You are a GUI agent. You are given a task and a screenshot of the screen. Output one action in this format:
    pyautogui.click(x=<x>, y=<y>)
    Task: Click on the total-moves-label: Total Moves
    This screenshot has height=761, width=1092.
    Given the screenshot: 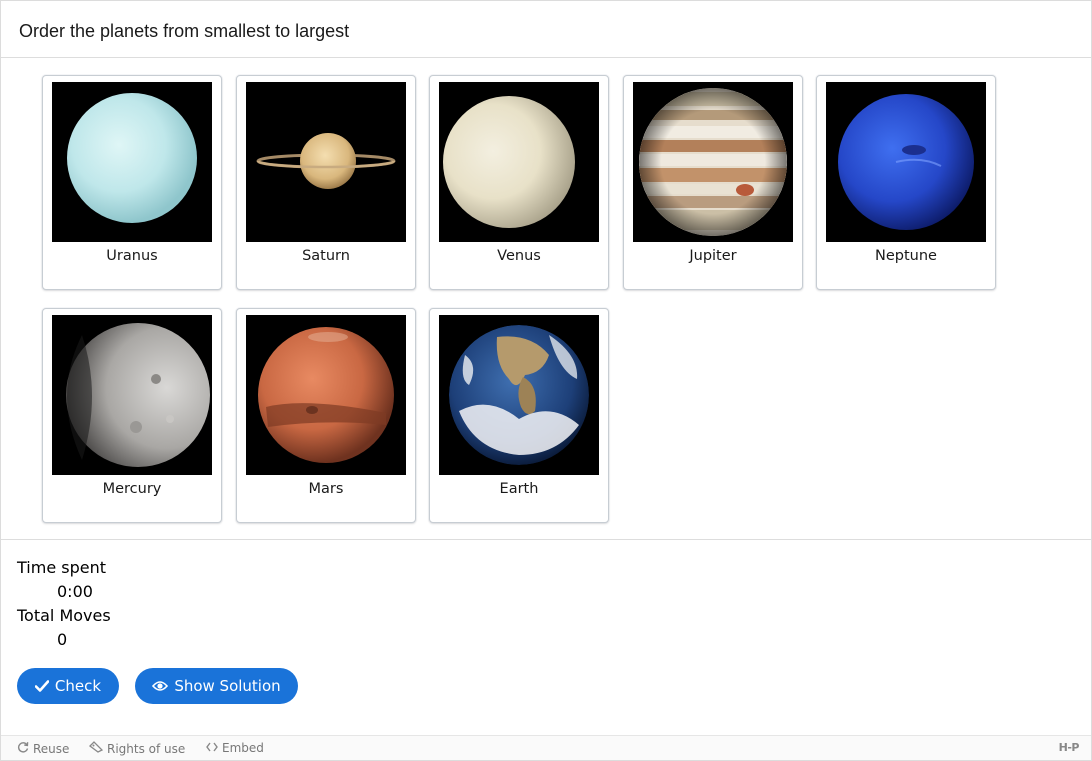 What is the action you would take?
    pyautogui.click(x=64, y=615)
    